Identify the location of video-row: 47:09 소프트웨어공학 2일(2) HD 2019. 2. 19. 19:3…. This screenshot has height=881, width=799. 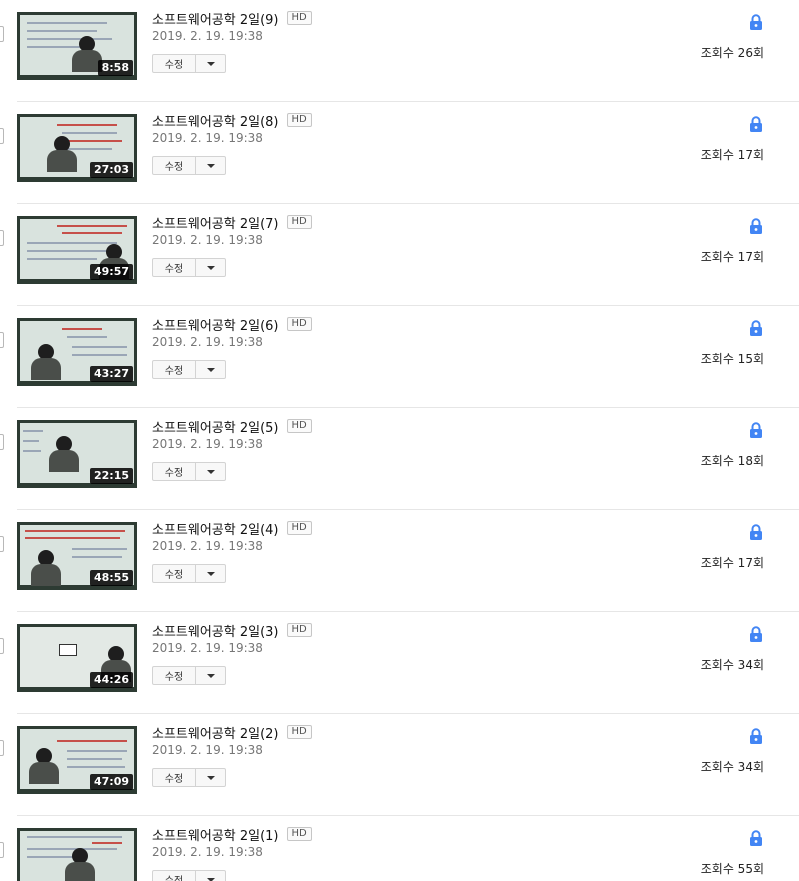
(399, 765).